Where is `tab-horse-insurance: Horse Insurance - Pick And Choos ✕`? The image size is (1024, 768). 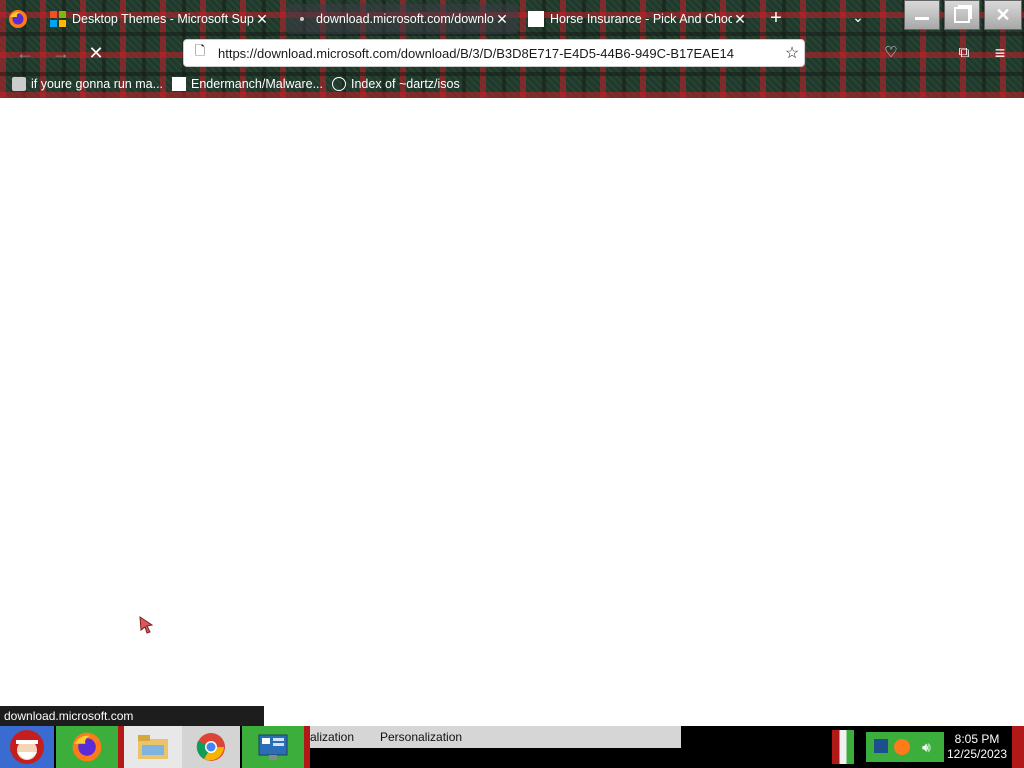
tab-horse-insurance: Horse Insurance - Pick And Choos ✕ is located at coordinates (638, 19).